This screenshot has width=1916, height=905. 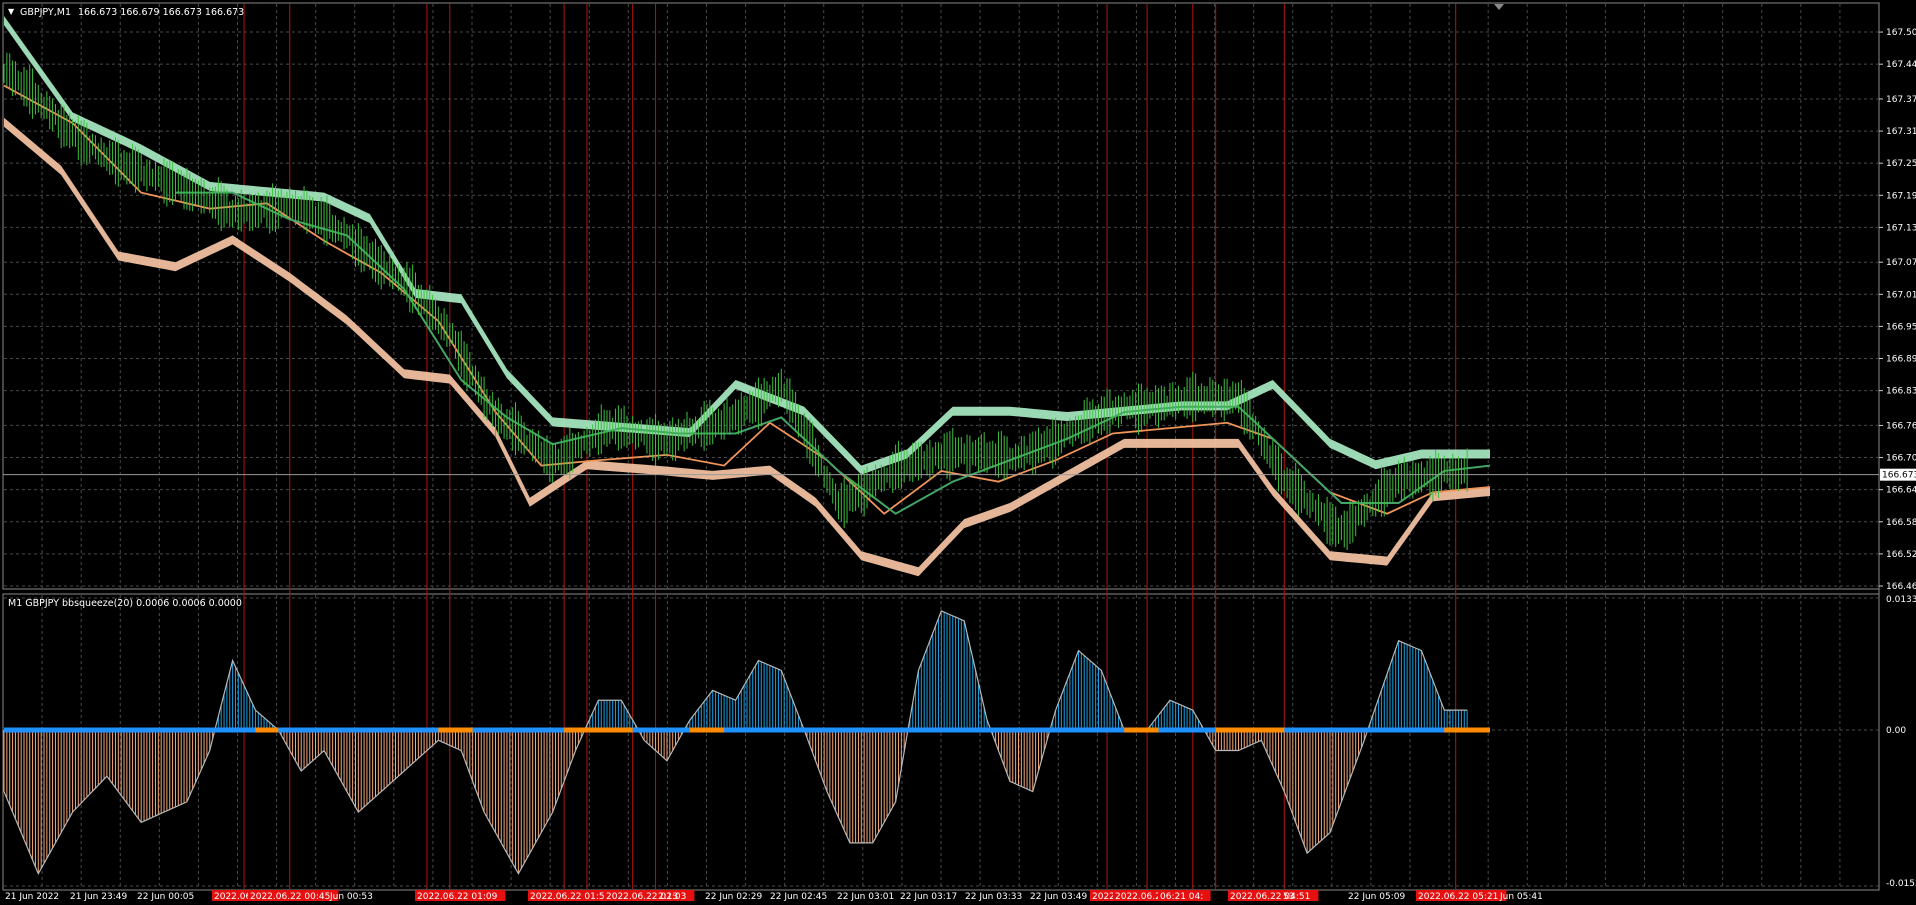 I want to click on price-tick-label: 166.830, so click(x=1901, y=392).